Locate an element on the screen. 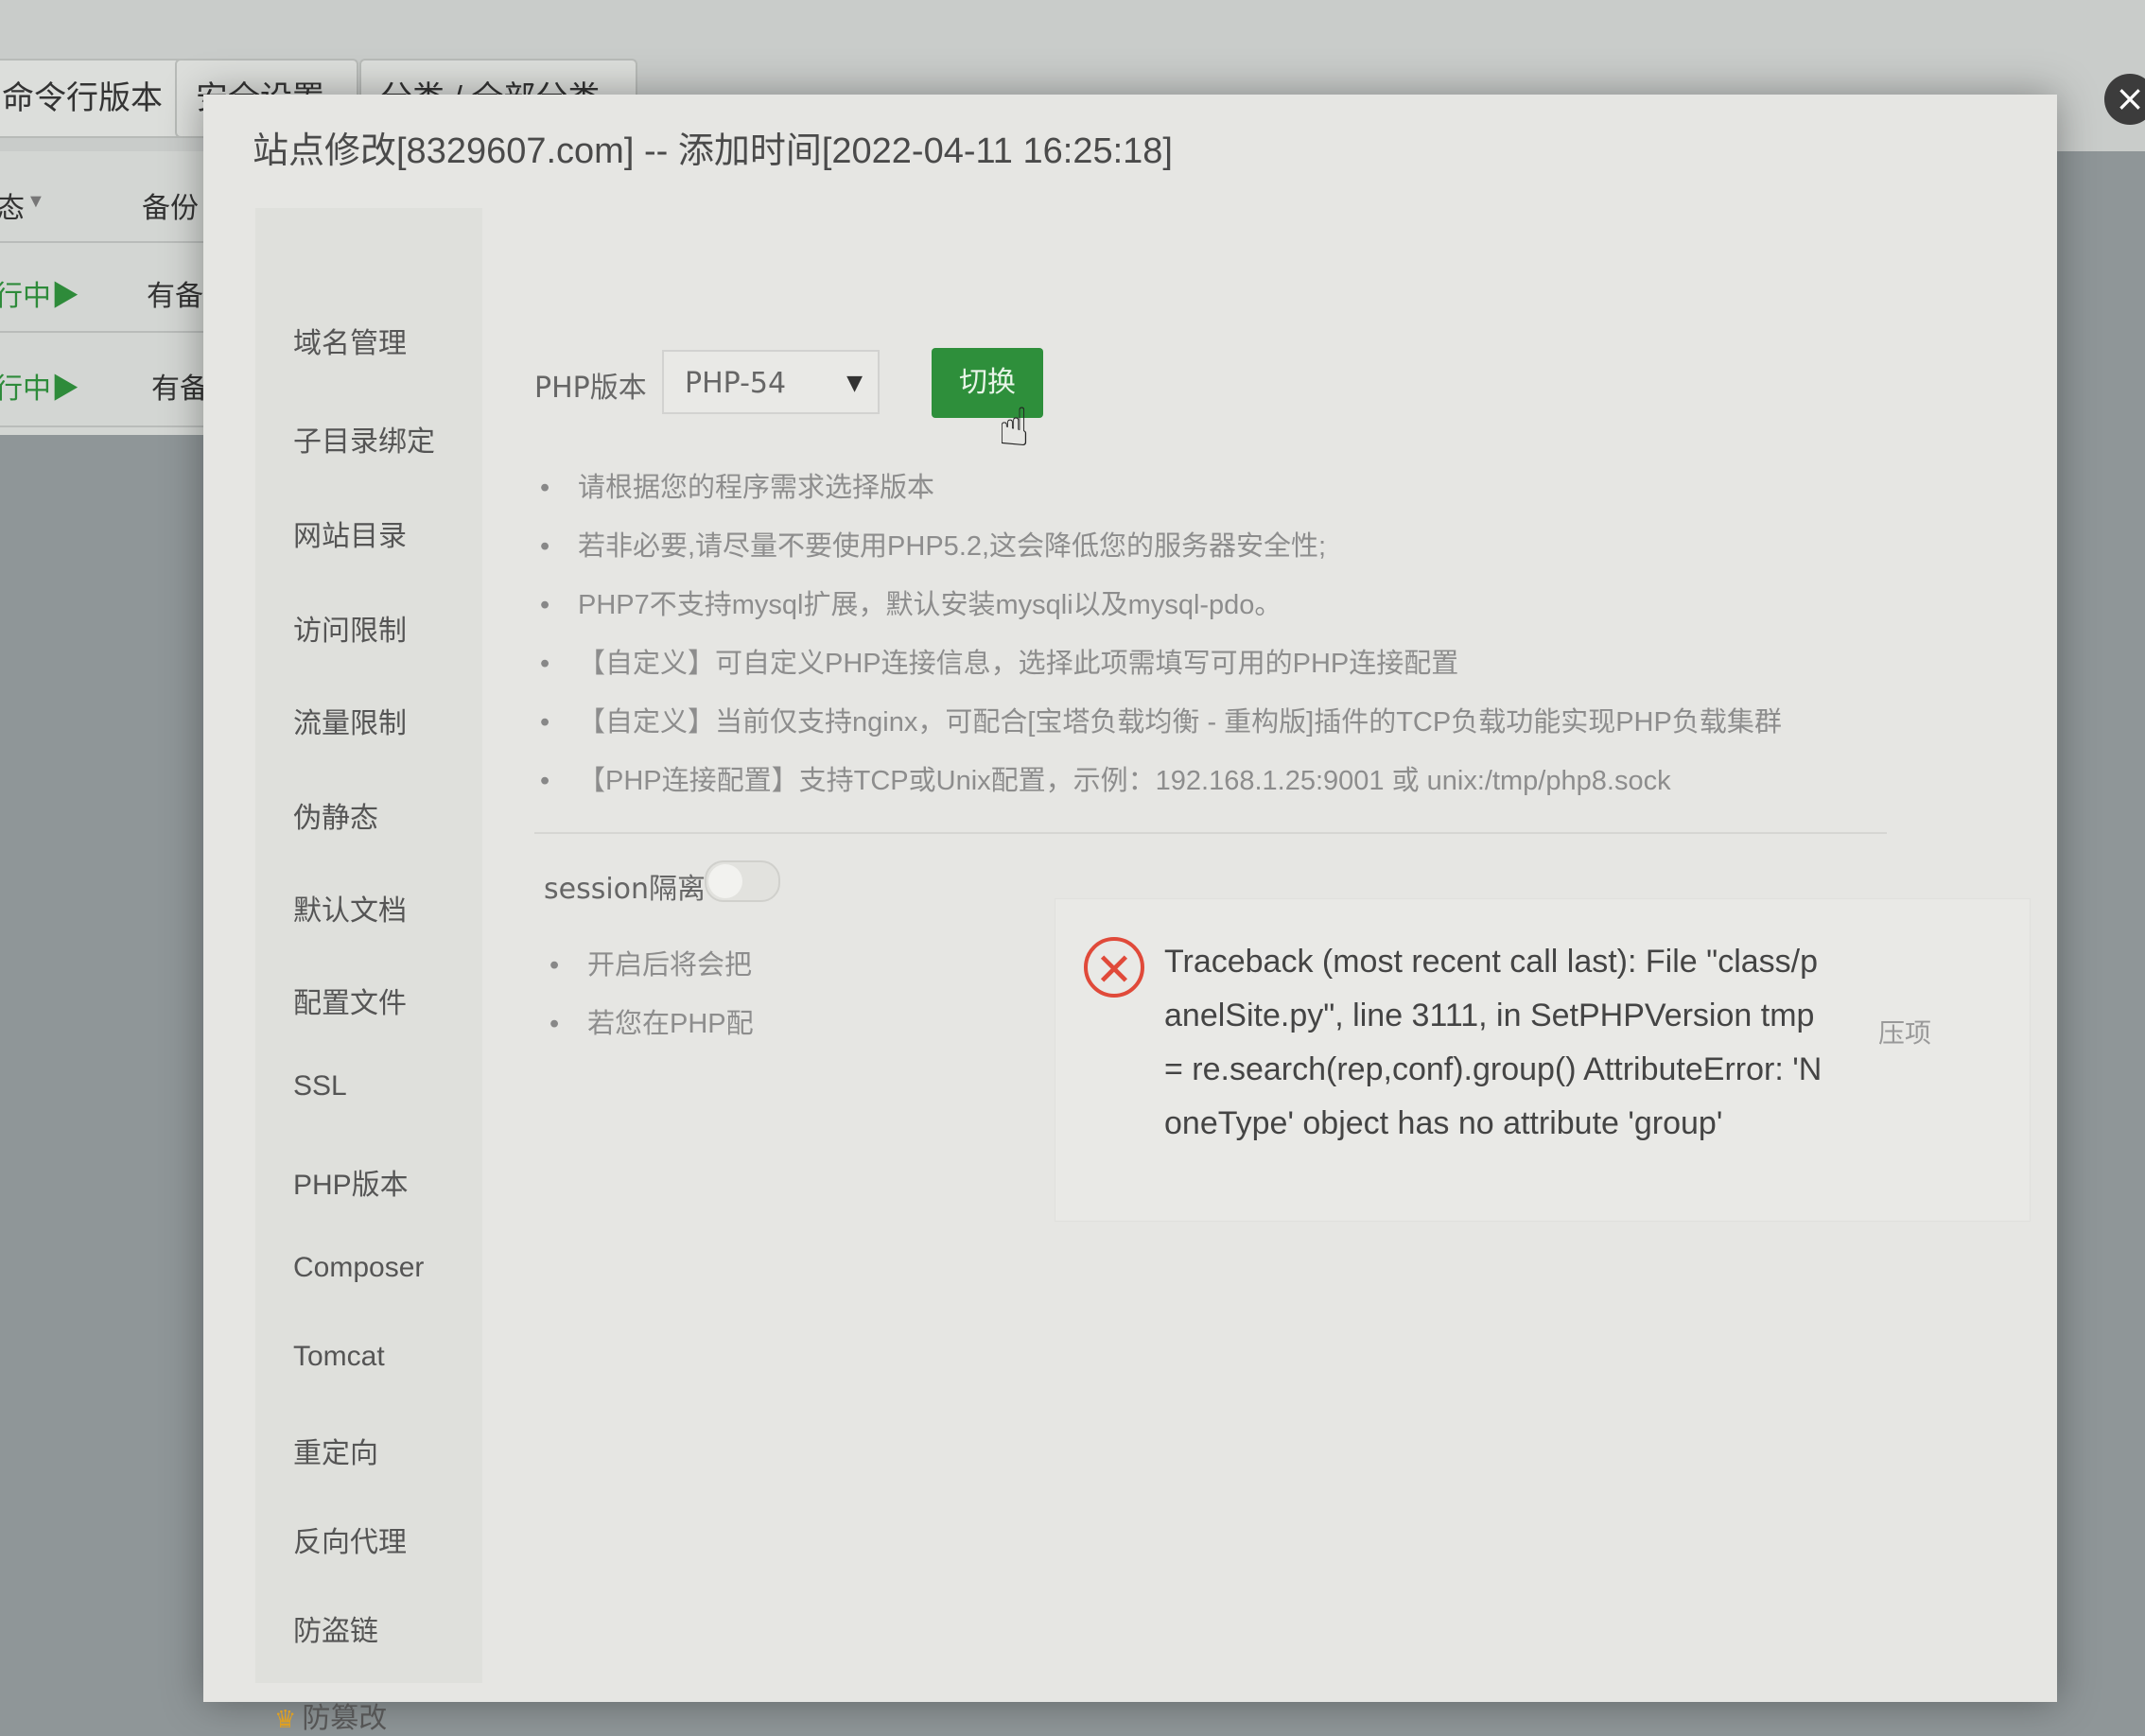  tip-item: PHP7不支持mysql扩展，默认安装mysqli以及mysql-pdo。 is located at coordinates (1244, 605).